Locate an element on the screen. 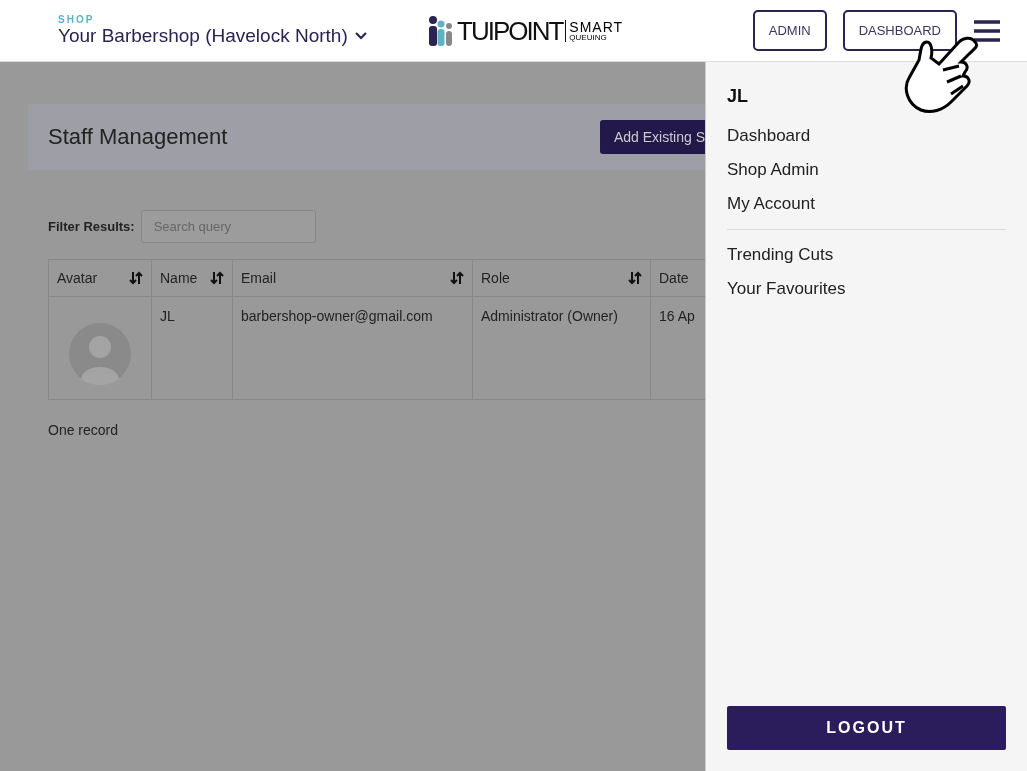  menu-item: Trending Cuts is located at coordinates (866, 255).